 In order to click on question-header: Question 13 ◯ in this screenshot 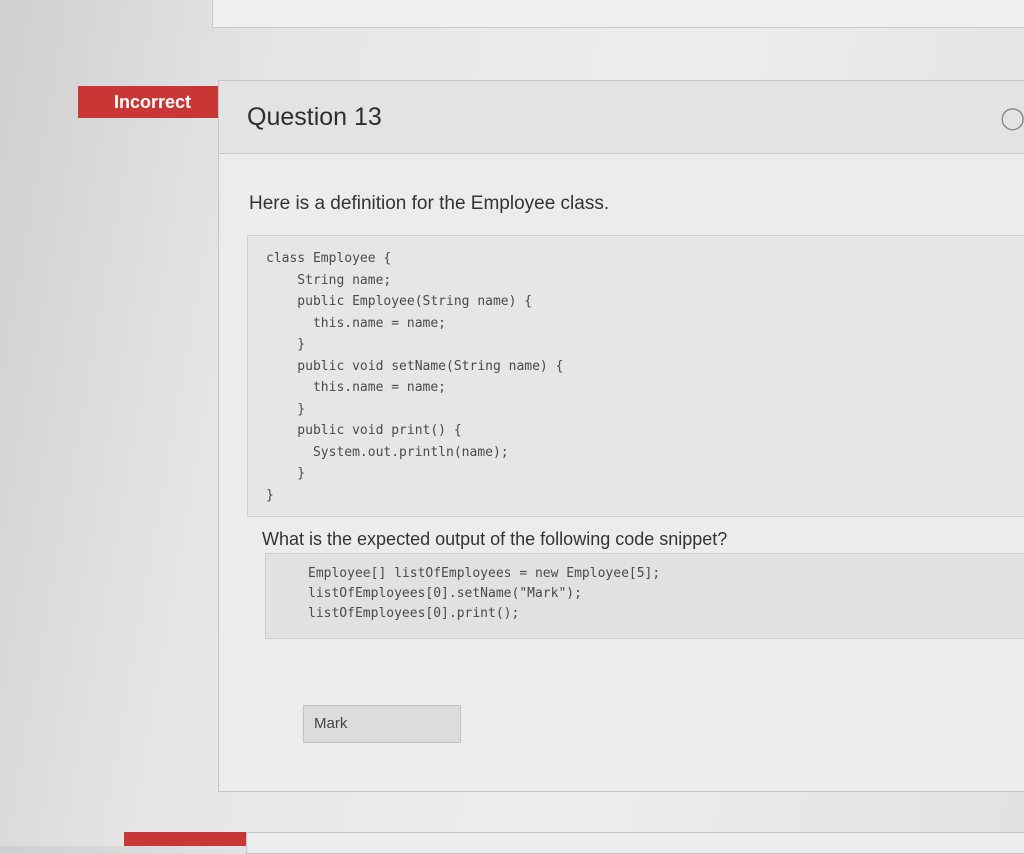, I will do `click(621, 117)`.